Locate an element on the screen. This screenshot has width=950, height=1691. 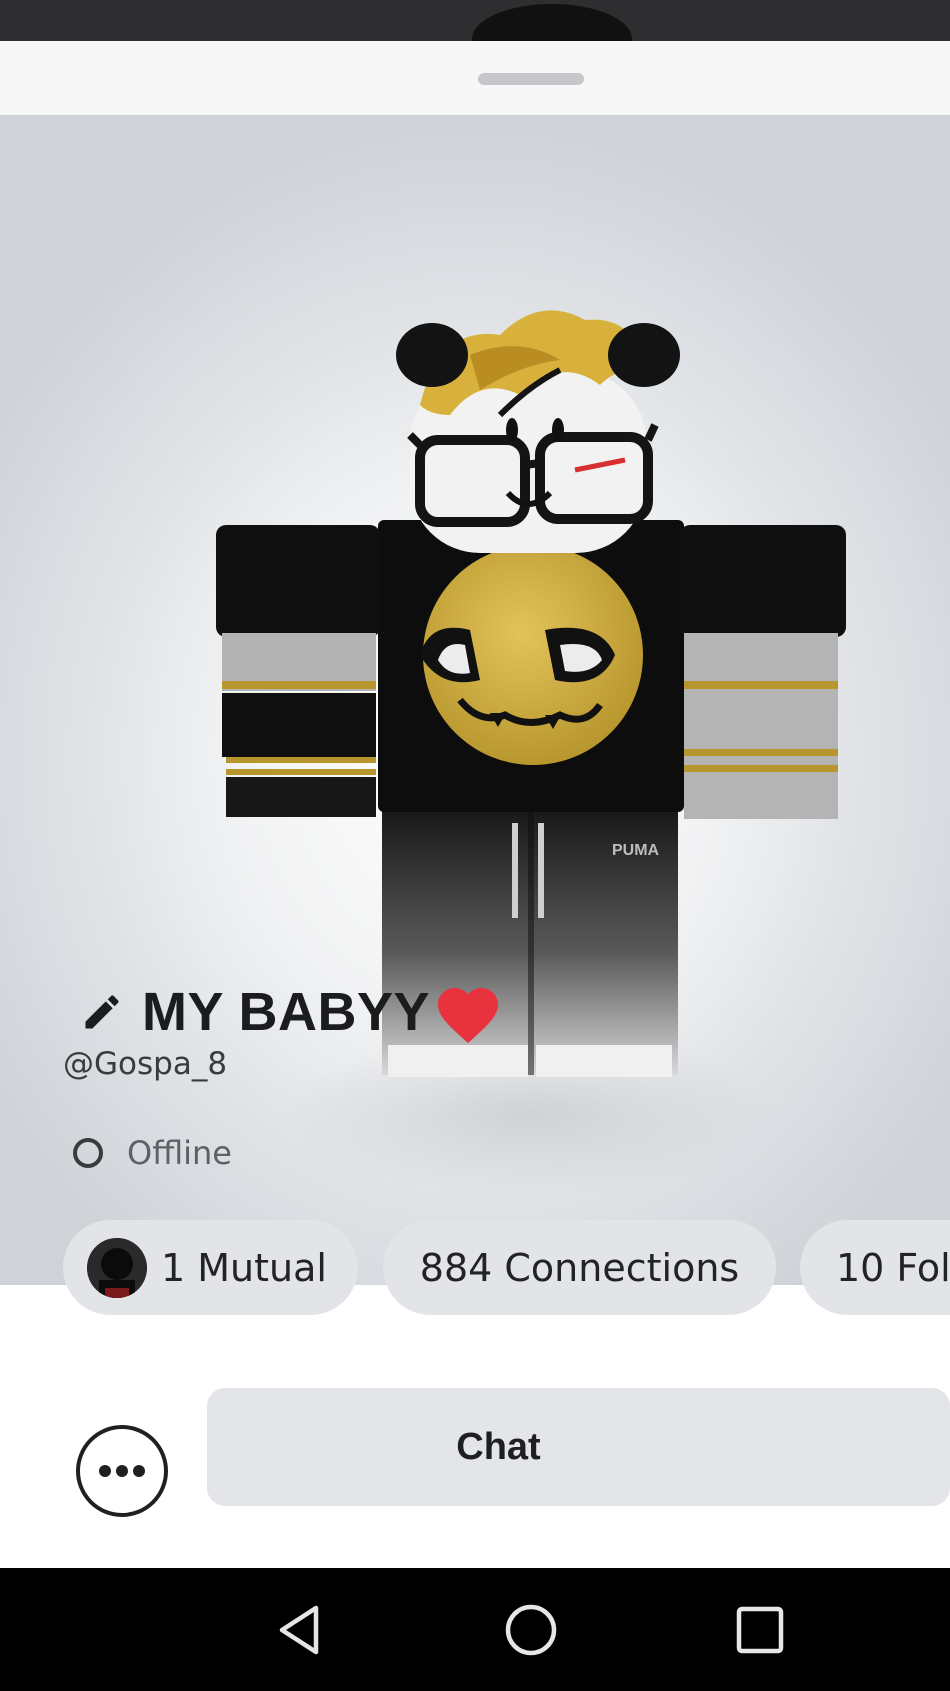
camera-cutout is located at coordinates (552, 22).